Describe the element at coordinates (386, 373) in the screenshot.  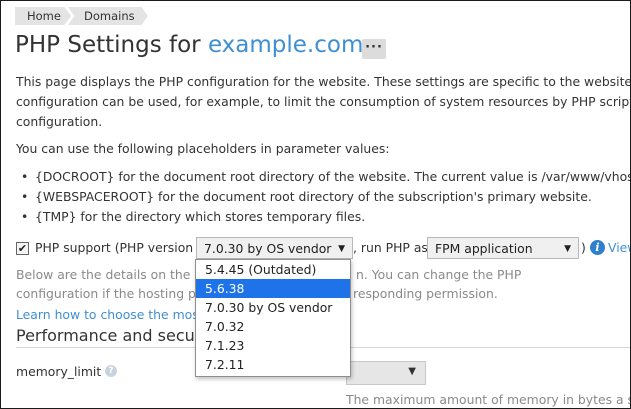
I see `memory-limit-select: ▼` at that location.